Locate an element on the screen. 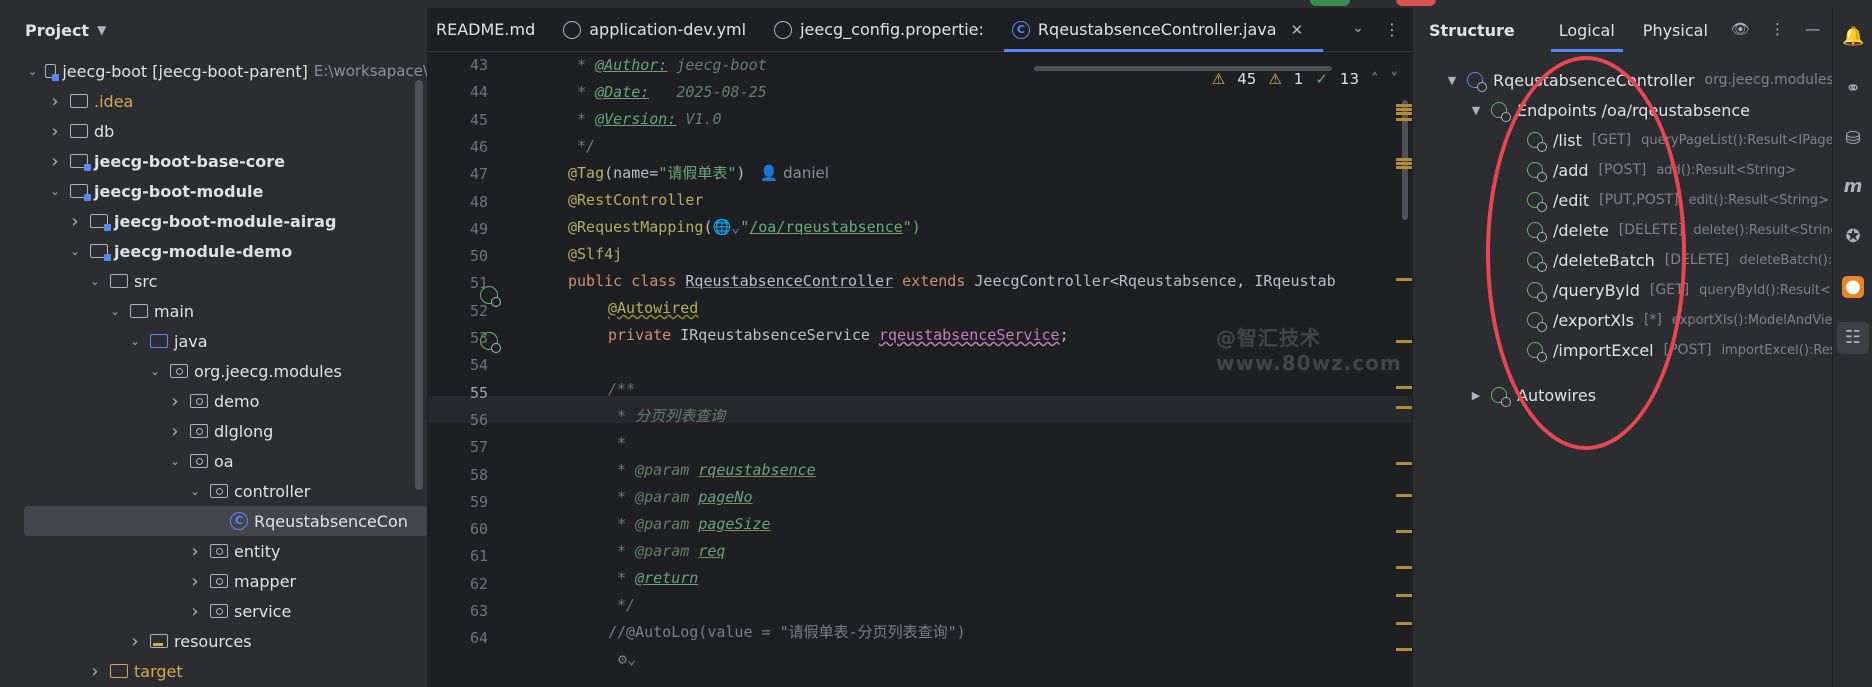 This screenshot has width=1872, height=687. tree-item: ⌄ org.jeecg.modules is located at coordinates (213, 371).